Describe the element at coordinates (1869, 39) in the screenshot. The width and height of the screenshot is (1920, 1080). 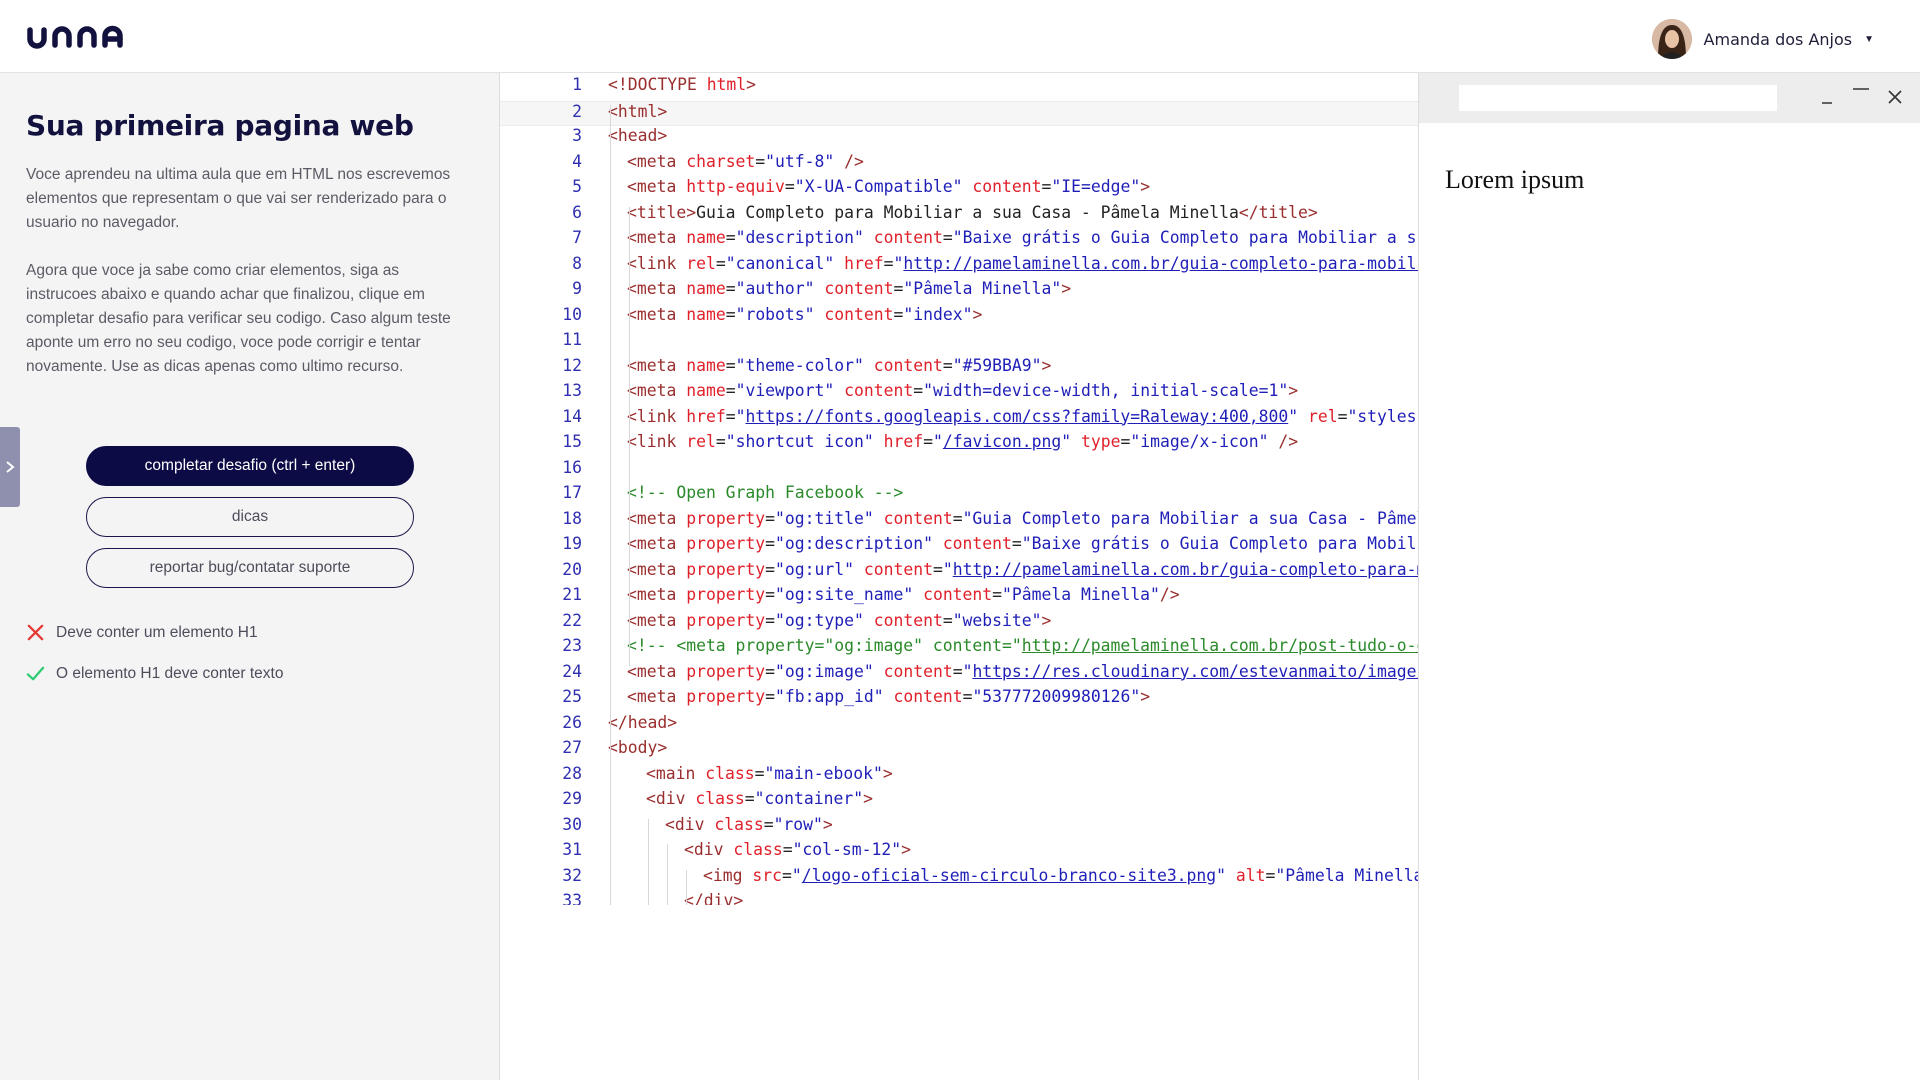
I see `chevron-down-icon: ▼` at that location.